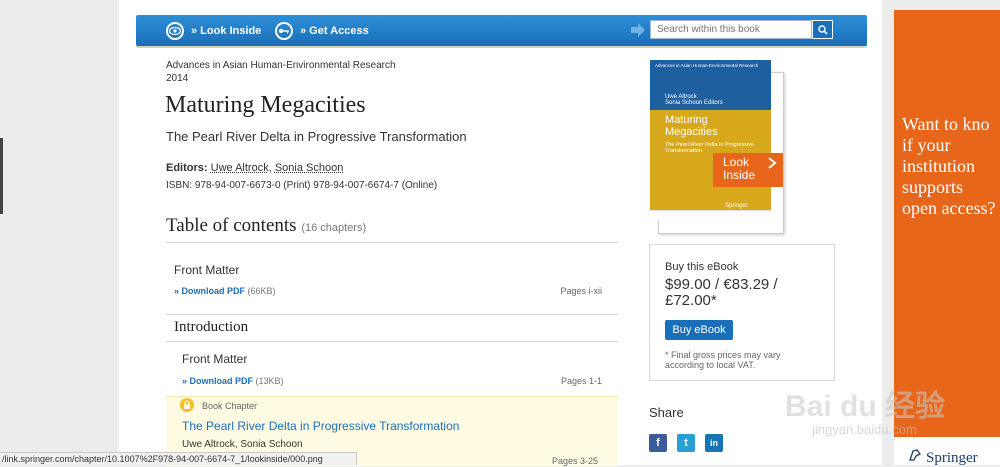  What do you see at coordinates (501, 30) in the screenshot?
I see `book-toolbar: » Look Inside » Get Access` at bounding box center [501, 30].